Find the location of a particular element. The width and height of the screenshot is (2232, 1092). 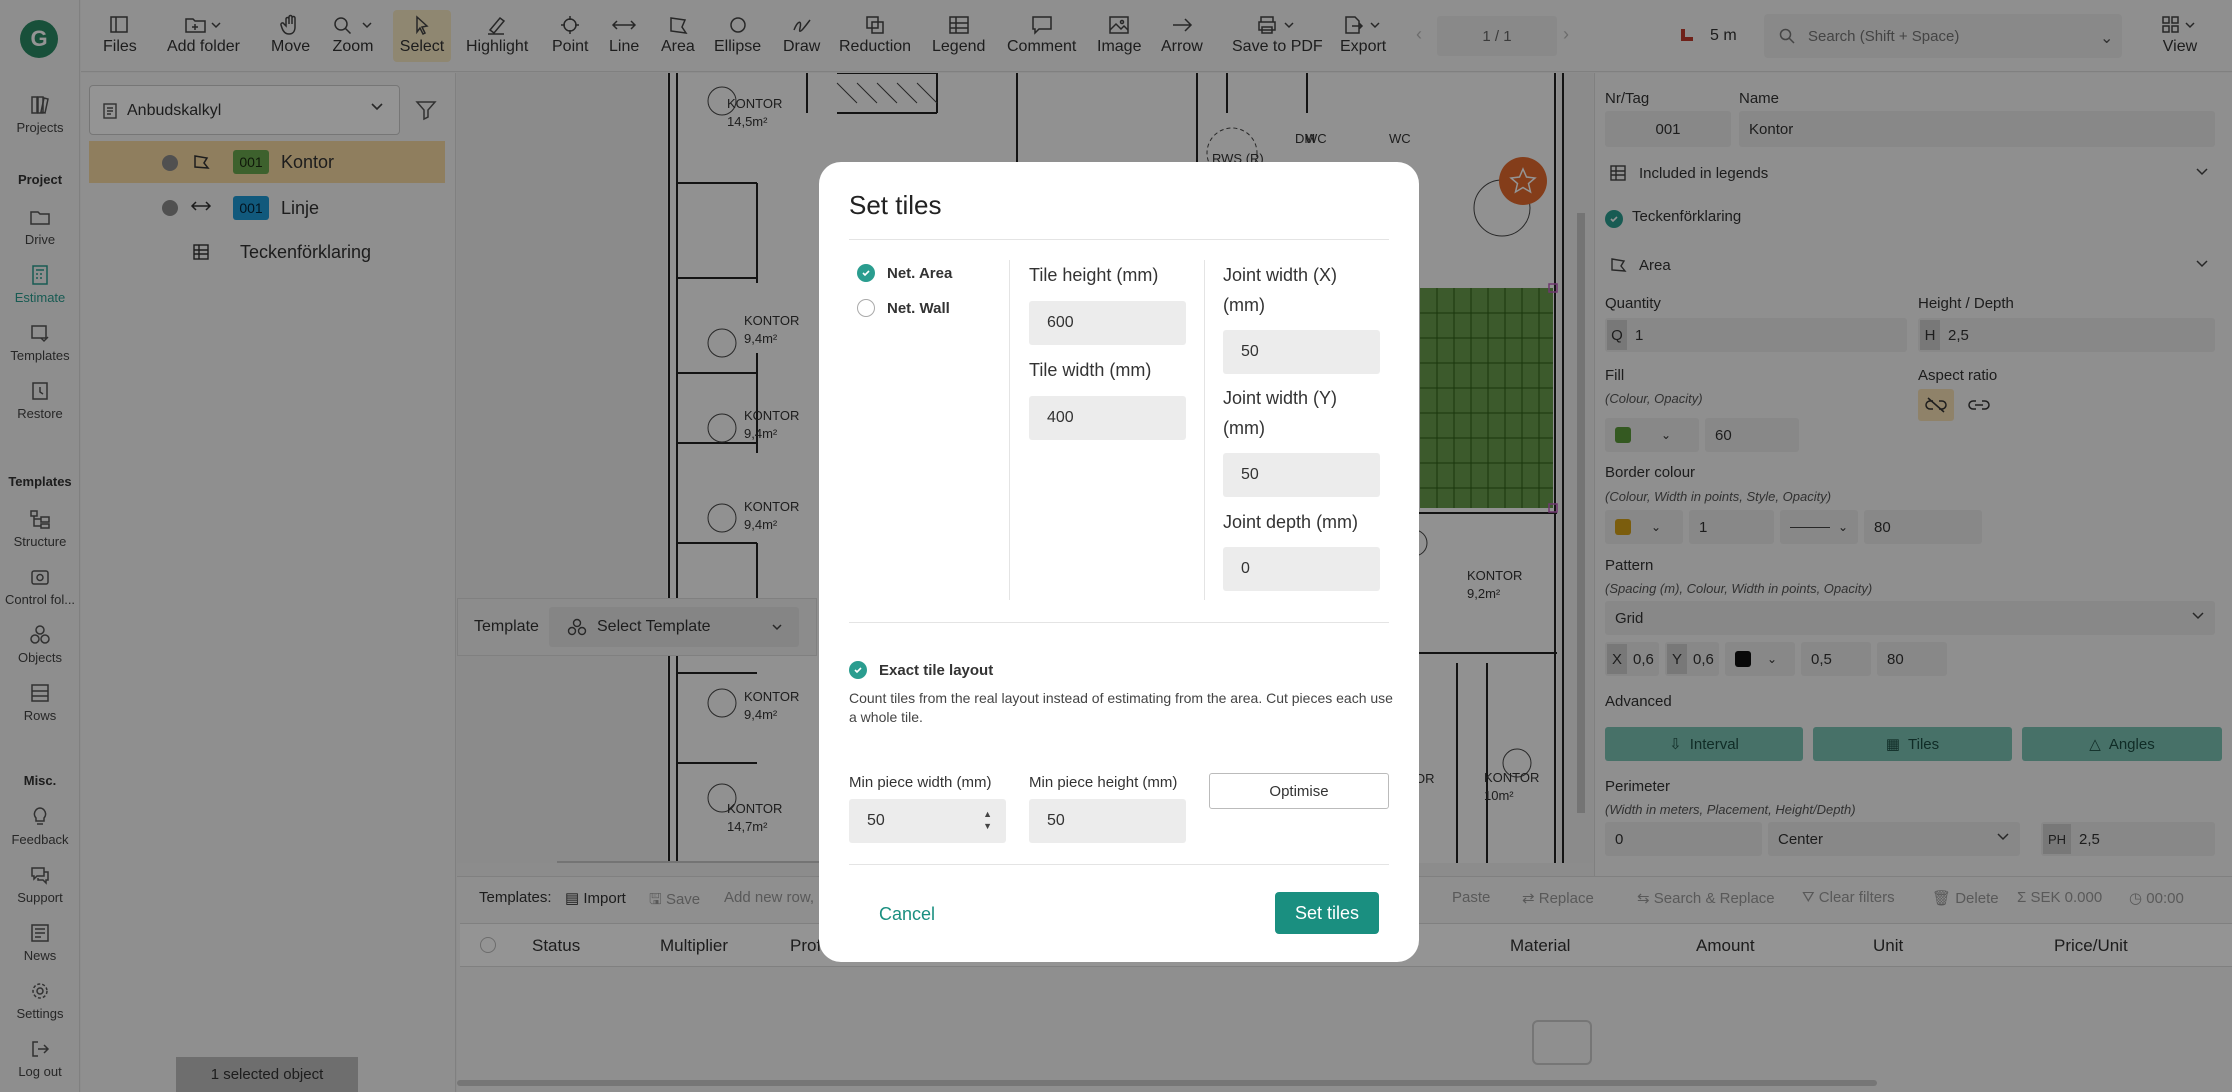

net-wall-label: Net. Wall is located at coordinates (918, 308).